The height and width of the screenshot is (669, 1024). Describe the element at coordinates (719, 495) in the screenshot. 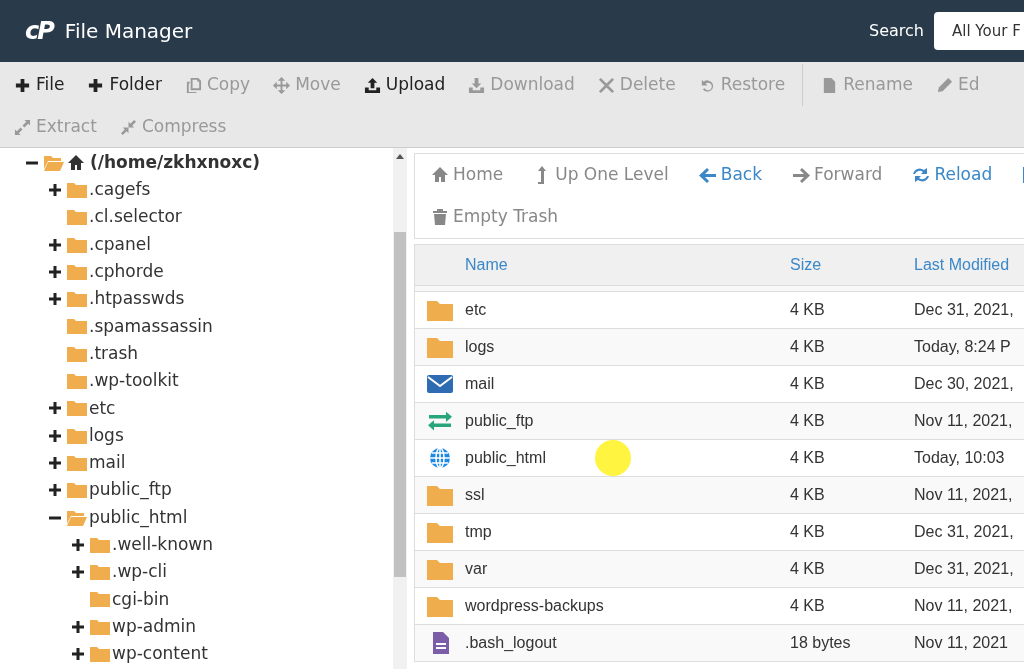

I see `file-row: ssl 4 KB Nov 11, 2021,` at that location.